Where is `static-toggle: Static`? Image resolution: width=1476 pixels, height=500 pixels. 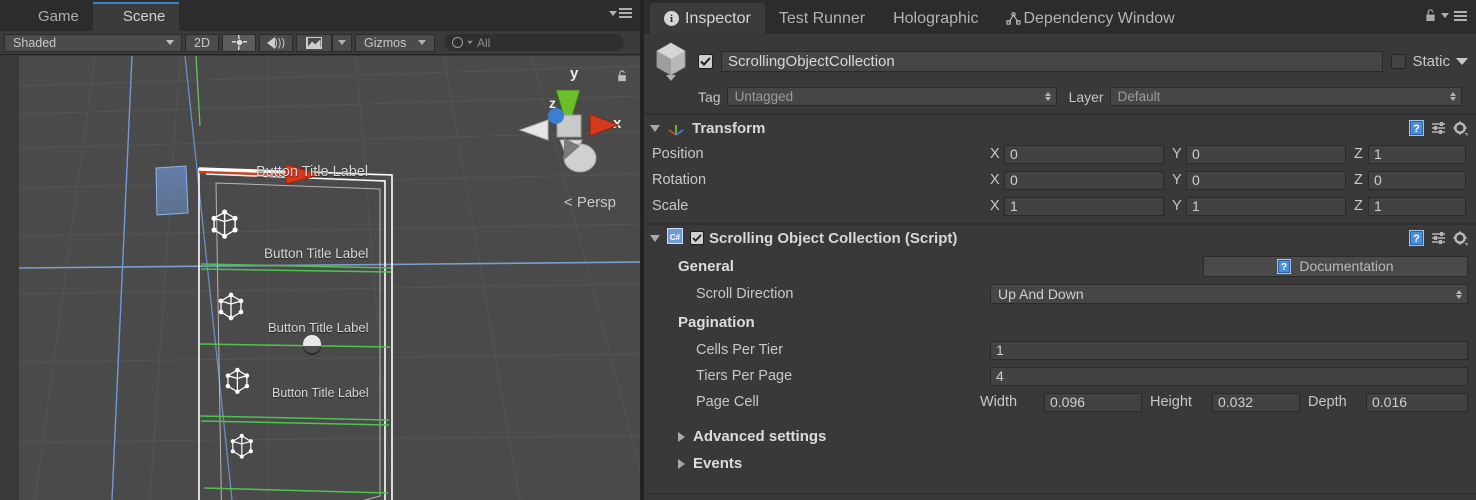
static-toggle: Static is located at coordinates (1429, 61).